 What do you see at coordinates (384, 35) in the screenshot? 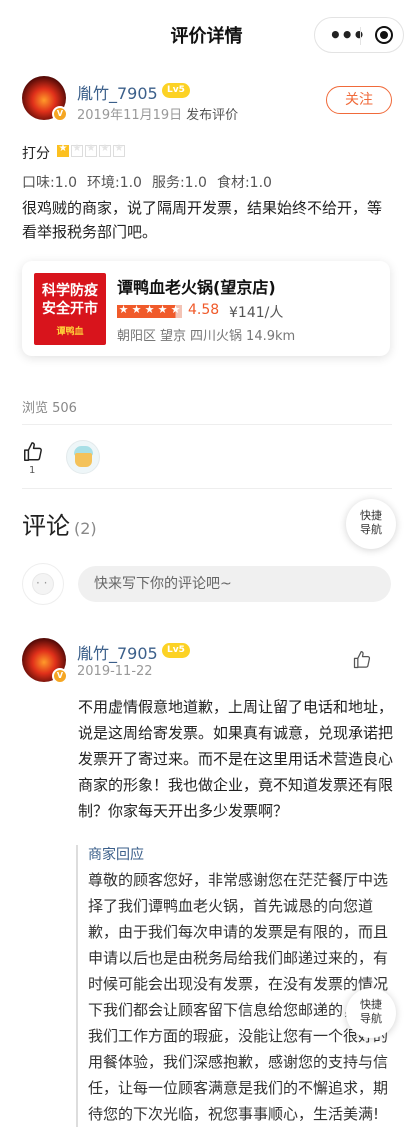
I see `target-circle-icon` at bounding box center [384, 35].